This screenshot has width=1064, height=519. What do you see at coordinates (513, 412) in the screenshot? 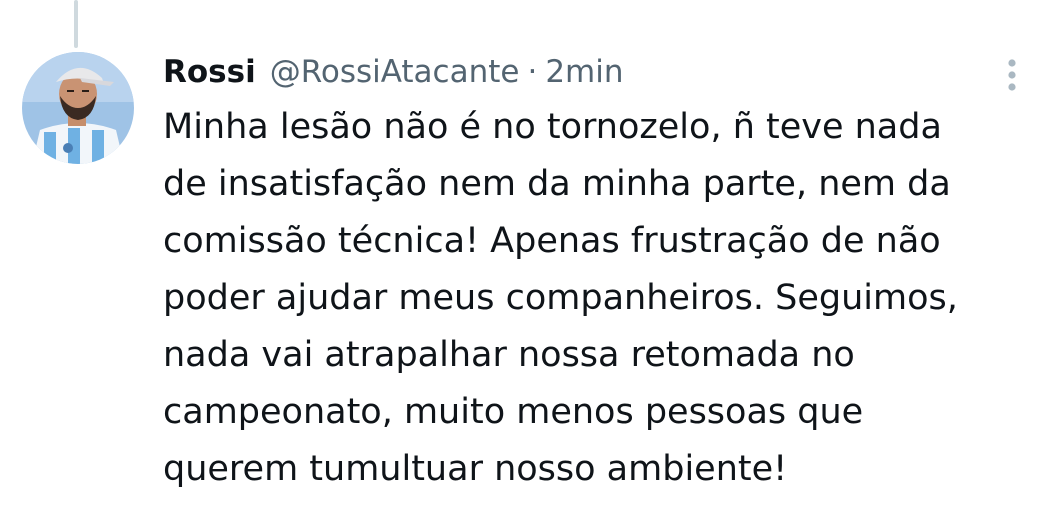
I see `tweet-text-line: campeonato, muito menos pessoas que` at bounding box center [513, 412].